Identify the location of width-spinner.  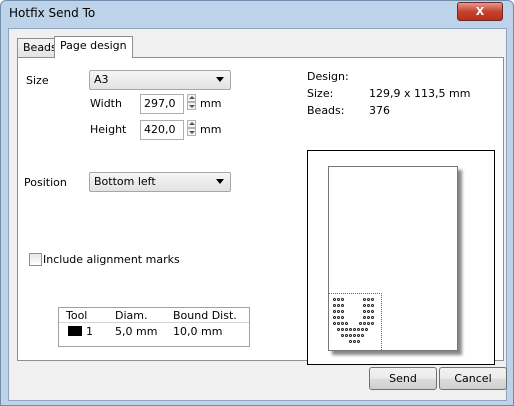
(191, 102).